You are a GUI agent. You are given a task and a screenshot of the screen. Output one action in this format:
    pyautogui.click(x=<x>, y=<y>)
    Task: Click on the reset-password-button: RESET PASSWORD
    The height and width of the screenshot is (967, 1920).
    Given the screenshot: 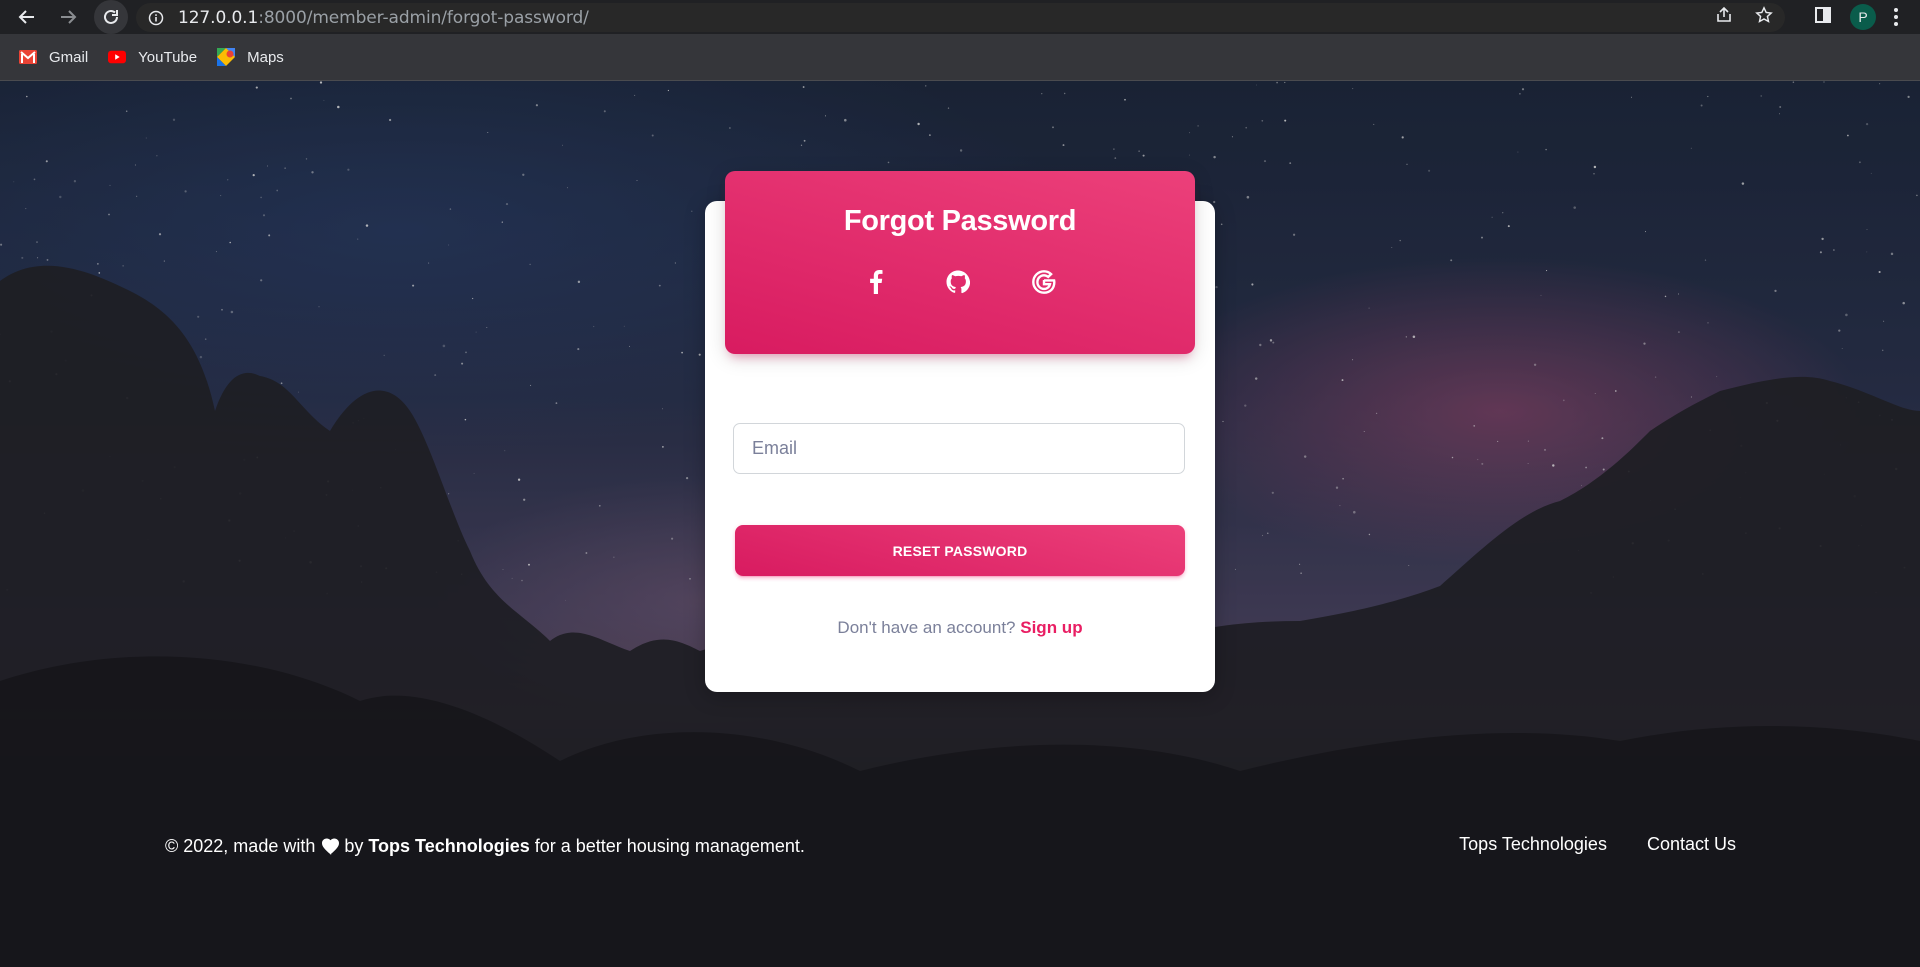 What is the action you would take?
    pyautogui.click(x=960, y=550)
    